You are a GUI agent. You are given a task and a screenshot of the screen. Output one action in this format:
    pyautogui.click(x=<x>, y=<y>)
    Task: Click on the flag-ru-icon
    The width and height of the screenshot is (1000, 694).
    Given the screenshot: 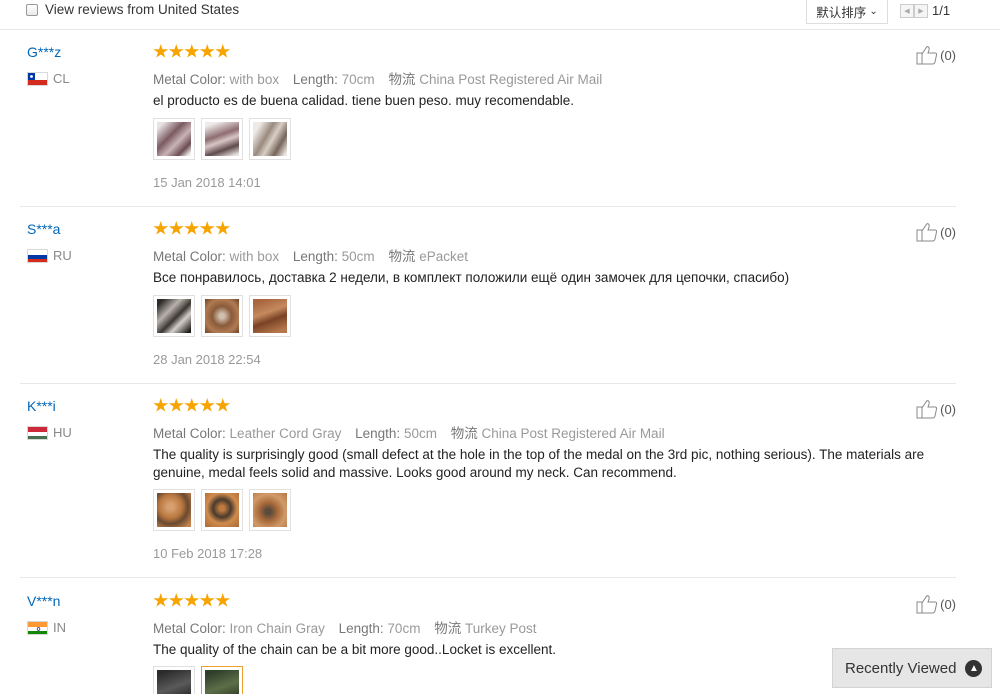 What is the action you would take?
    pyautogui.click(x=37, y=255)
    